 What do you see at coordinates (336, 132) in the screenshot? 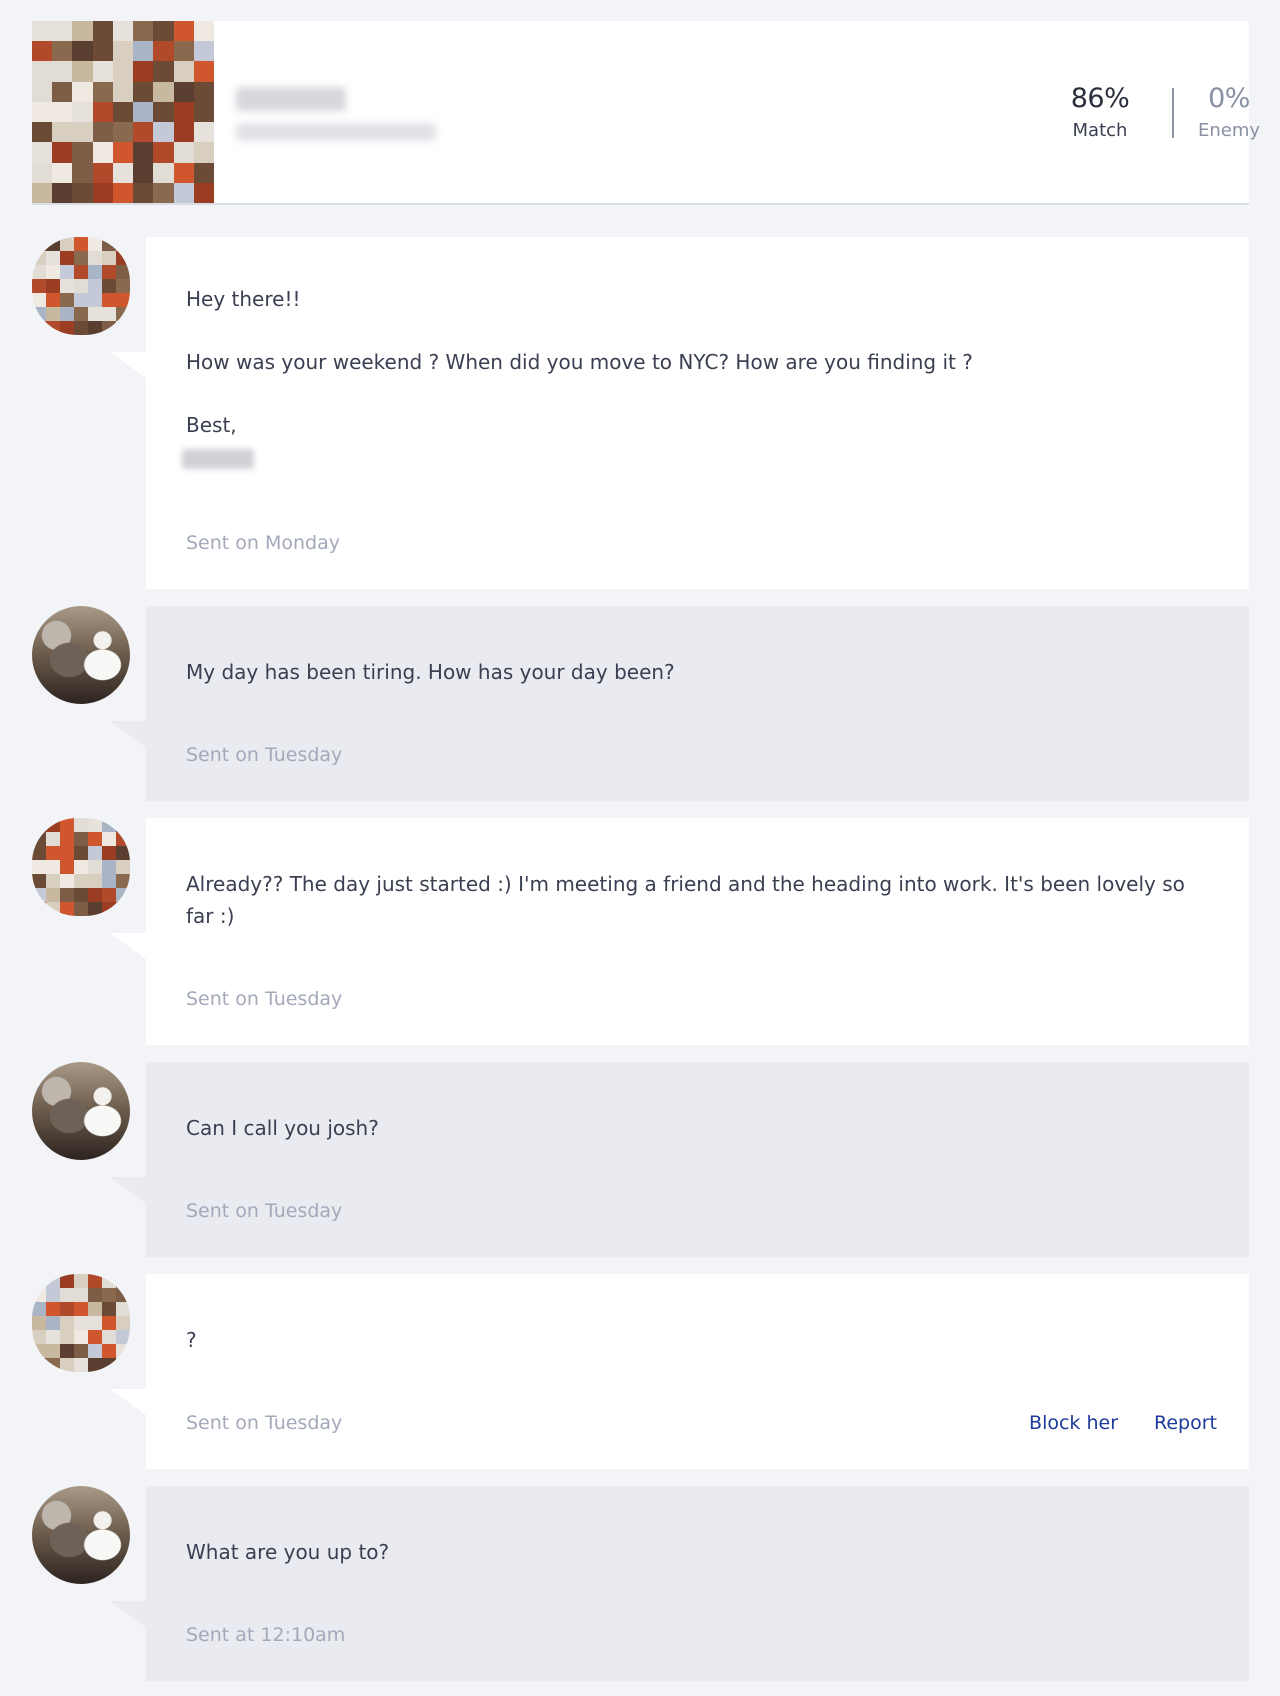
I see `profile-details-redacted` at bounding box center [336, 132].